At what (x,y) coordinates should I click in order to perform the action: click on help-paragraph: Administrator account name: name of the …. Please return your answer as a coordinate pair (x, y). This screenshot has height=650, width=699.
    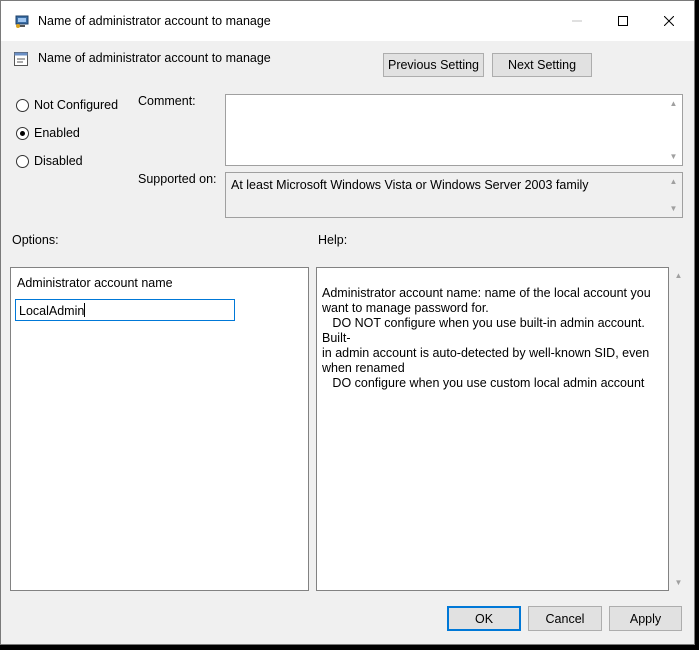
    Looking at the image, I should click on (486, 330).